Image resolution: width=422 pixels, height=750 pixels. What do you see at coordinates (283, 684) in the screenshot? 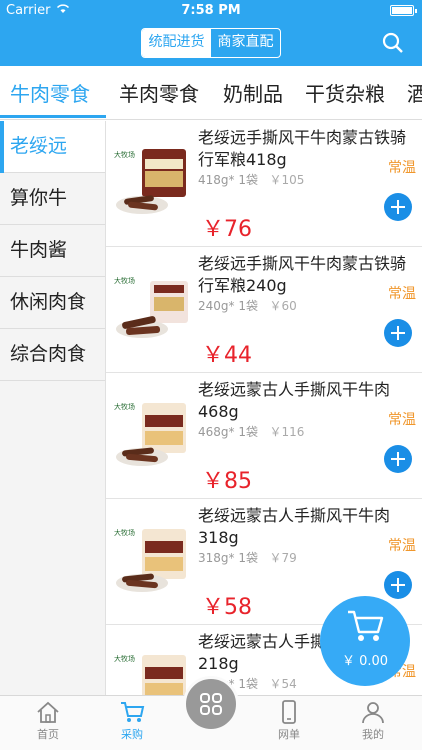
I see `product-original-price: ￥54` at bounding box center [283, 684].